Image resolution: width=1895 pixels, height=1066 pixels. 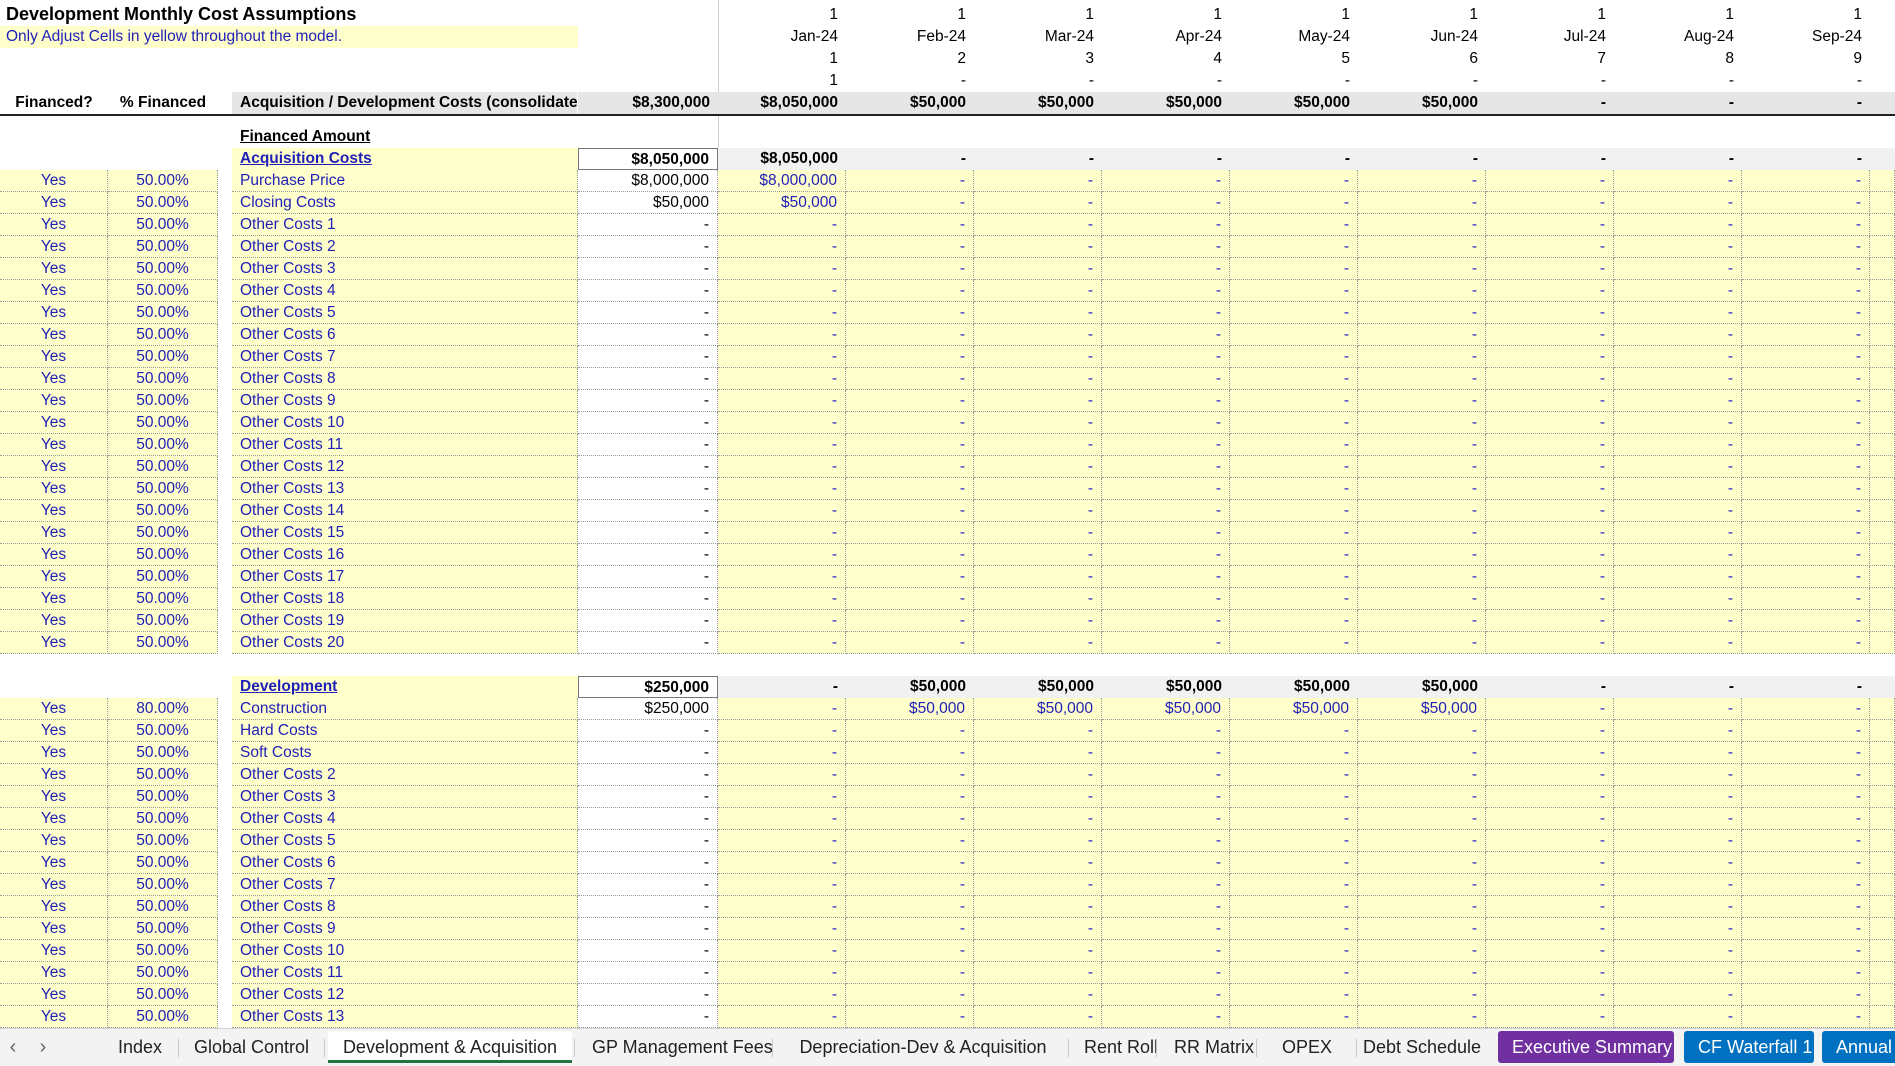 I want to click on cost-line-label: Closing Costs, so click(x=405, y=203).